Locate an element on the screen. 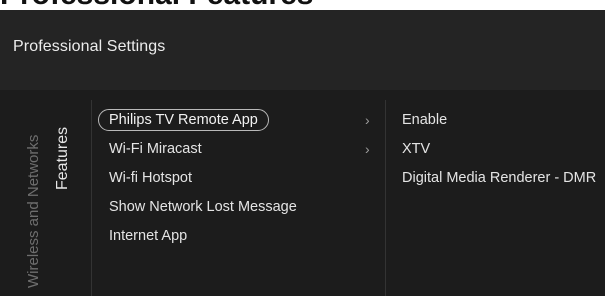 The image size is (605, 296). menu-item-wifi-miracast: Wi-Fi Miracast › is located at coordinates (243, 149).